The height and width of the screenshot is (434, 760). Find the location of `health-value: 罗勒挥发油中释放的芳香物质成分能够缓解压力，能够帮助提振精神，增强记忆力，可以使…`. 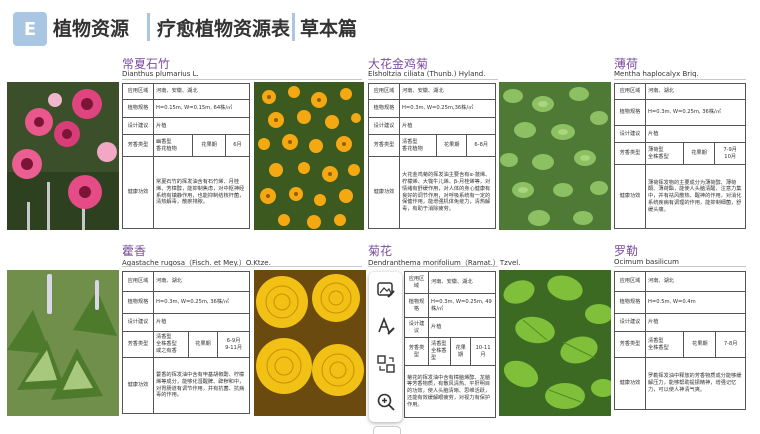

health-value: 罗勒挥发油中释放的芳香物质成分能够缓解压力，能够帮助提振精神，增强记忆力，可以使… is located at coordinates (695, 383).